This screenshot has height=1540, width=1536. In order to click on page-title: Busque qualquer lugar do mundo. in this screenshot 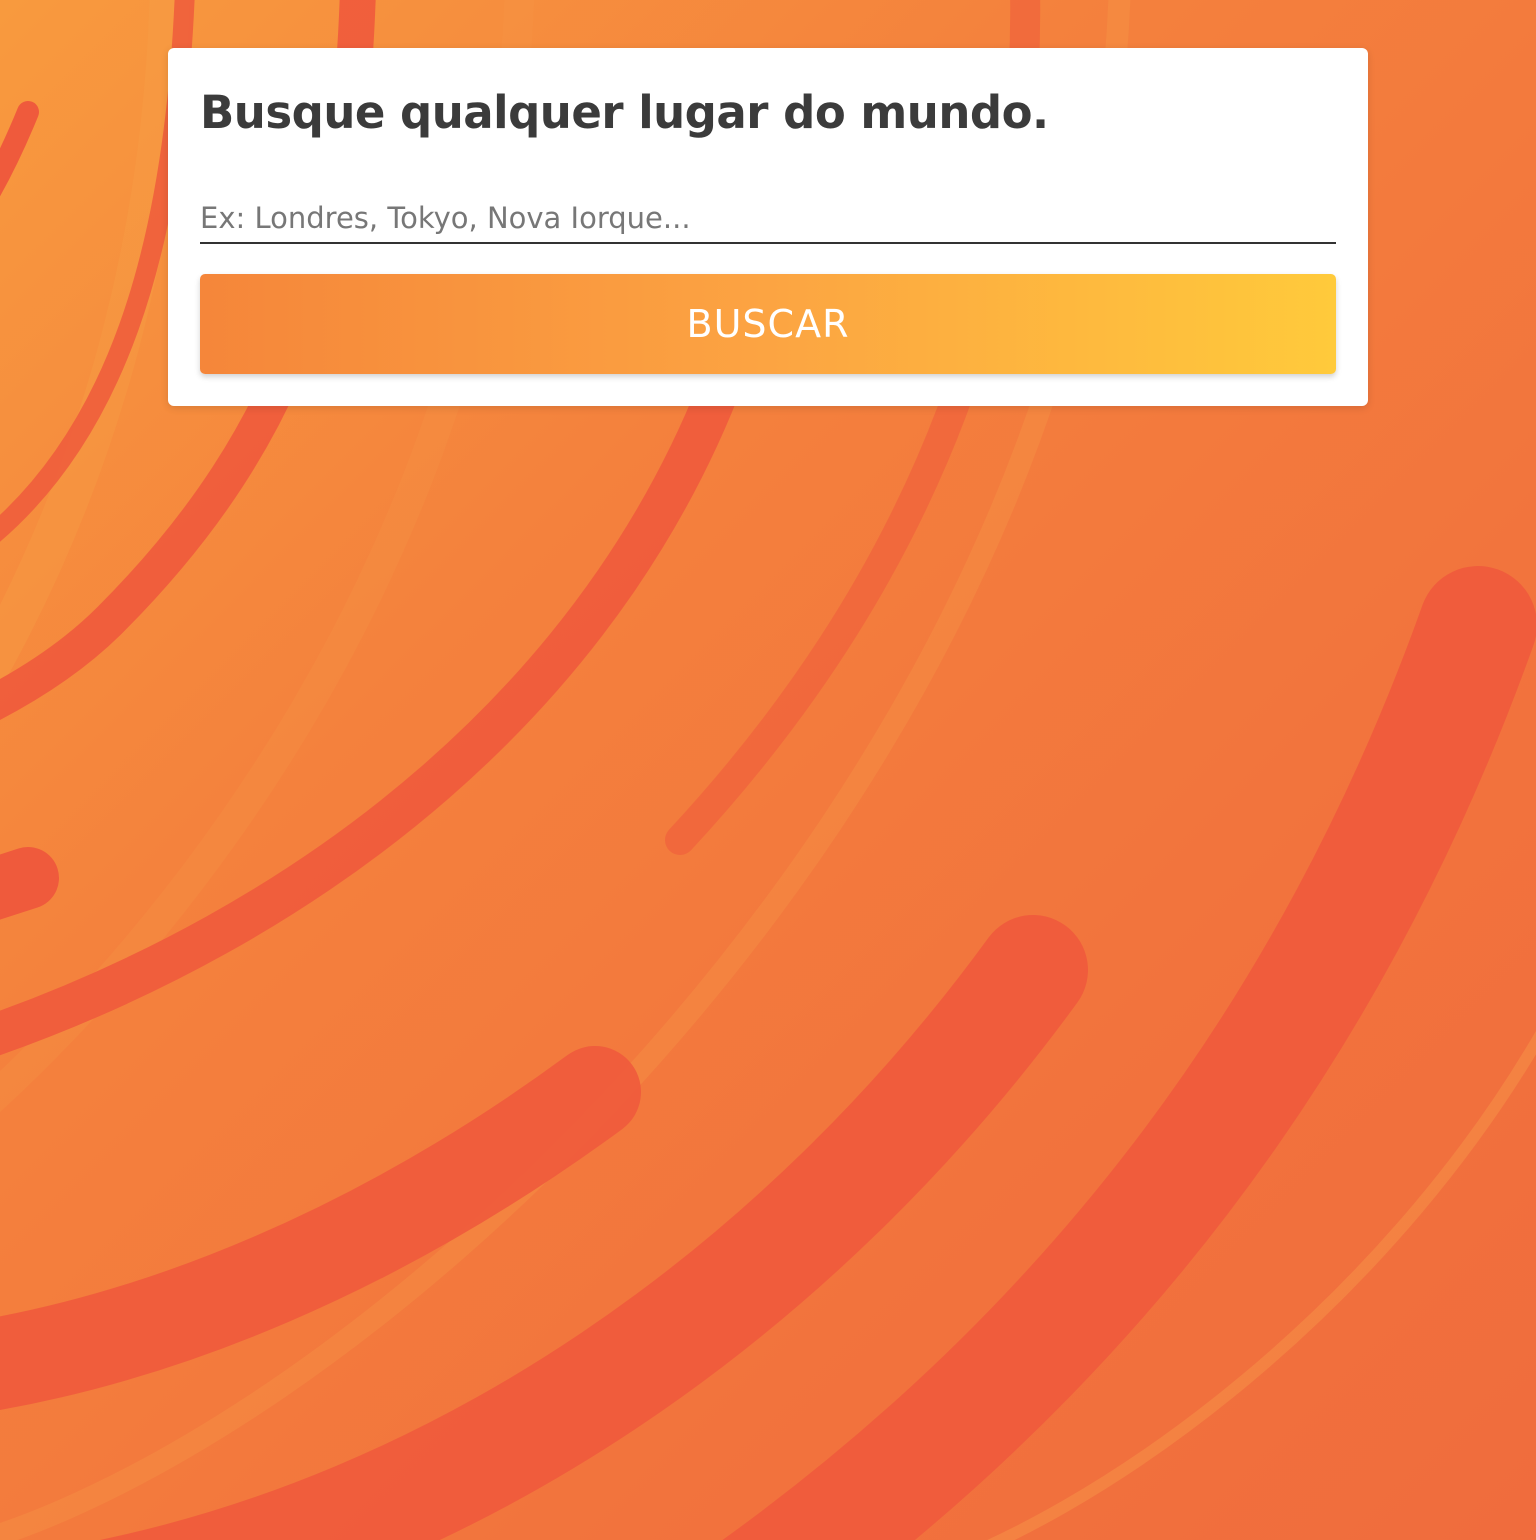, I will do `click(624, 112)`.